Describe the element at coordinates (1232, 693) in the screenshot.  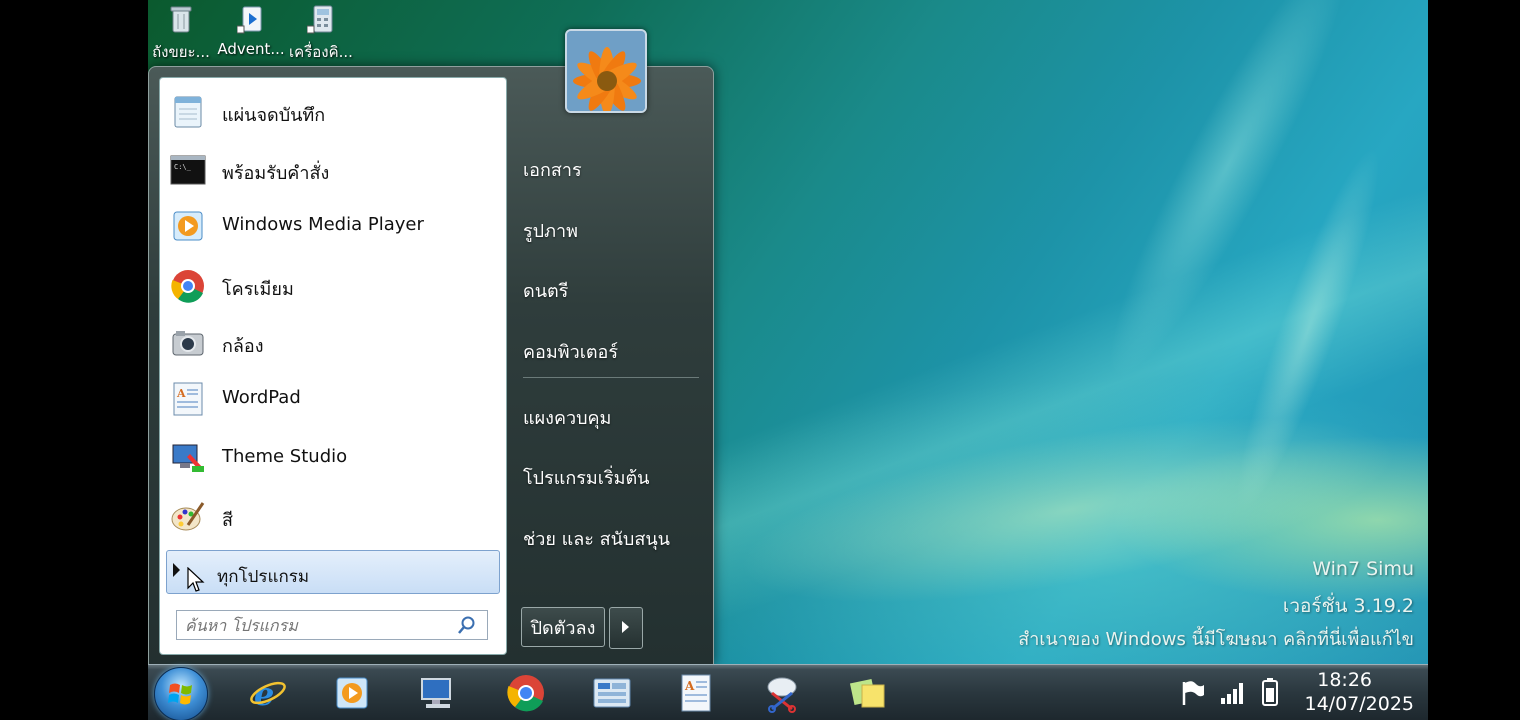
I see `signal-strength-icon` at that location.